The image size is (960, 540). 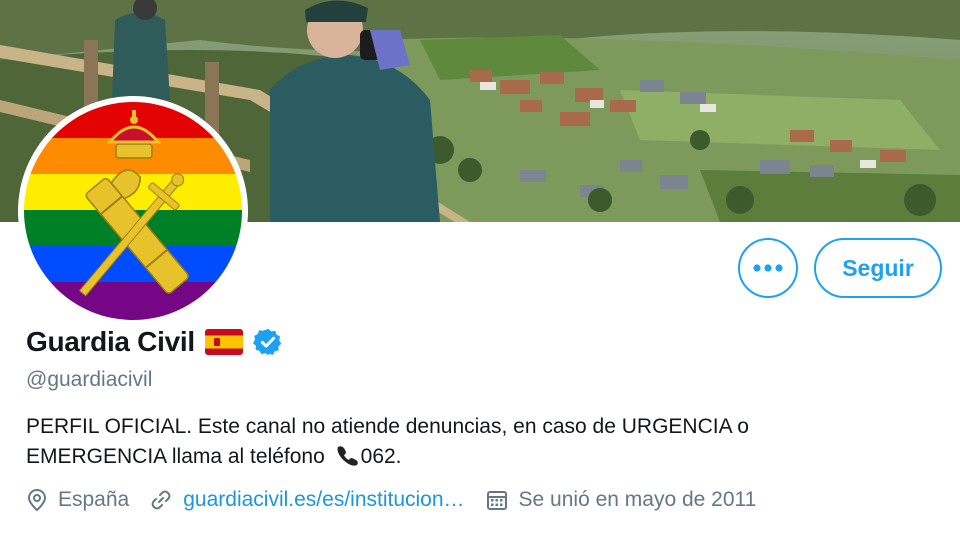 I want to click on guardia-civil-rainbow-emblem, so click(x=133, y=211).